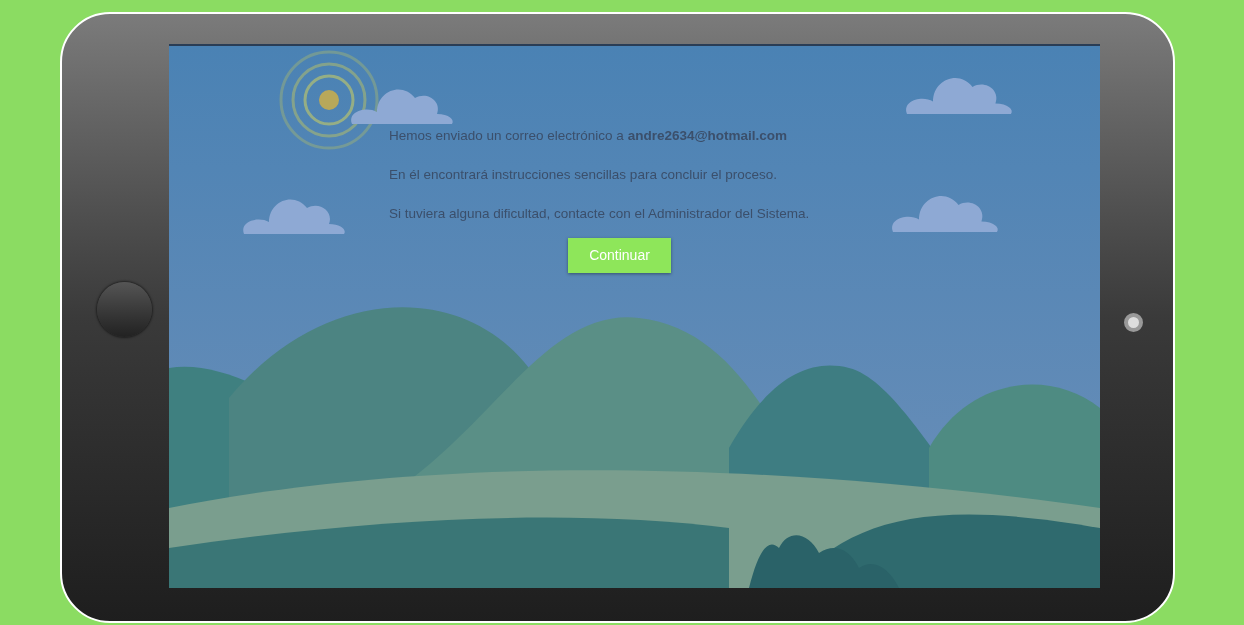 The image size is (1244, 625). Describe the element at coordinates (599, 214) in the screenshot. I see `message-text: Si tuviera alguna dificultad, contacte con el Administrador del Sistema.` at that location.